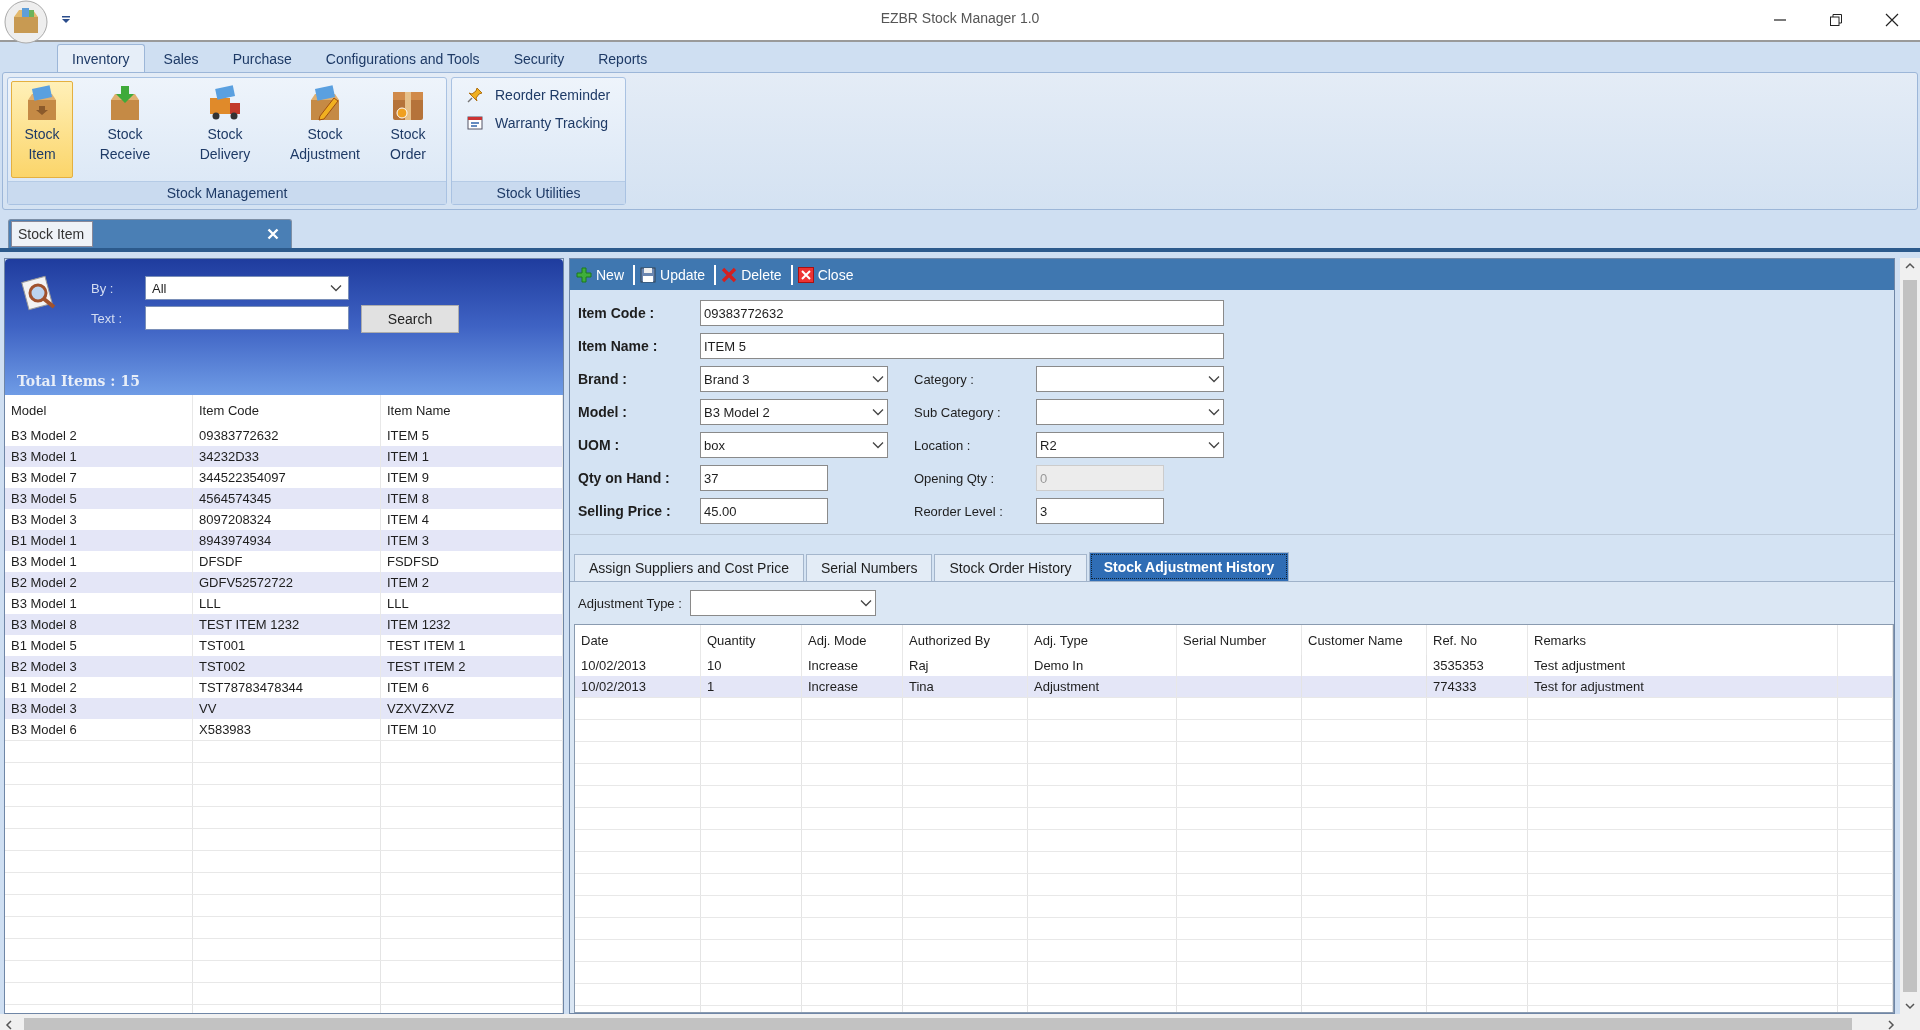 The image size is (1920, 1030). What do you see at coordinates (227, 193) in the screenshot?
I see `group-title: Stock Management` at bounding box center [227, 193].